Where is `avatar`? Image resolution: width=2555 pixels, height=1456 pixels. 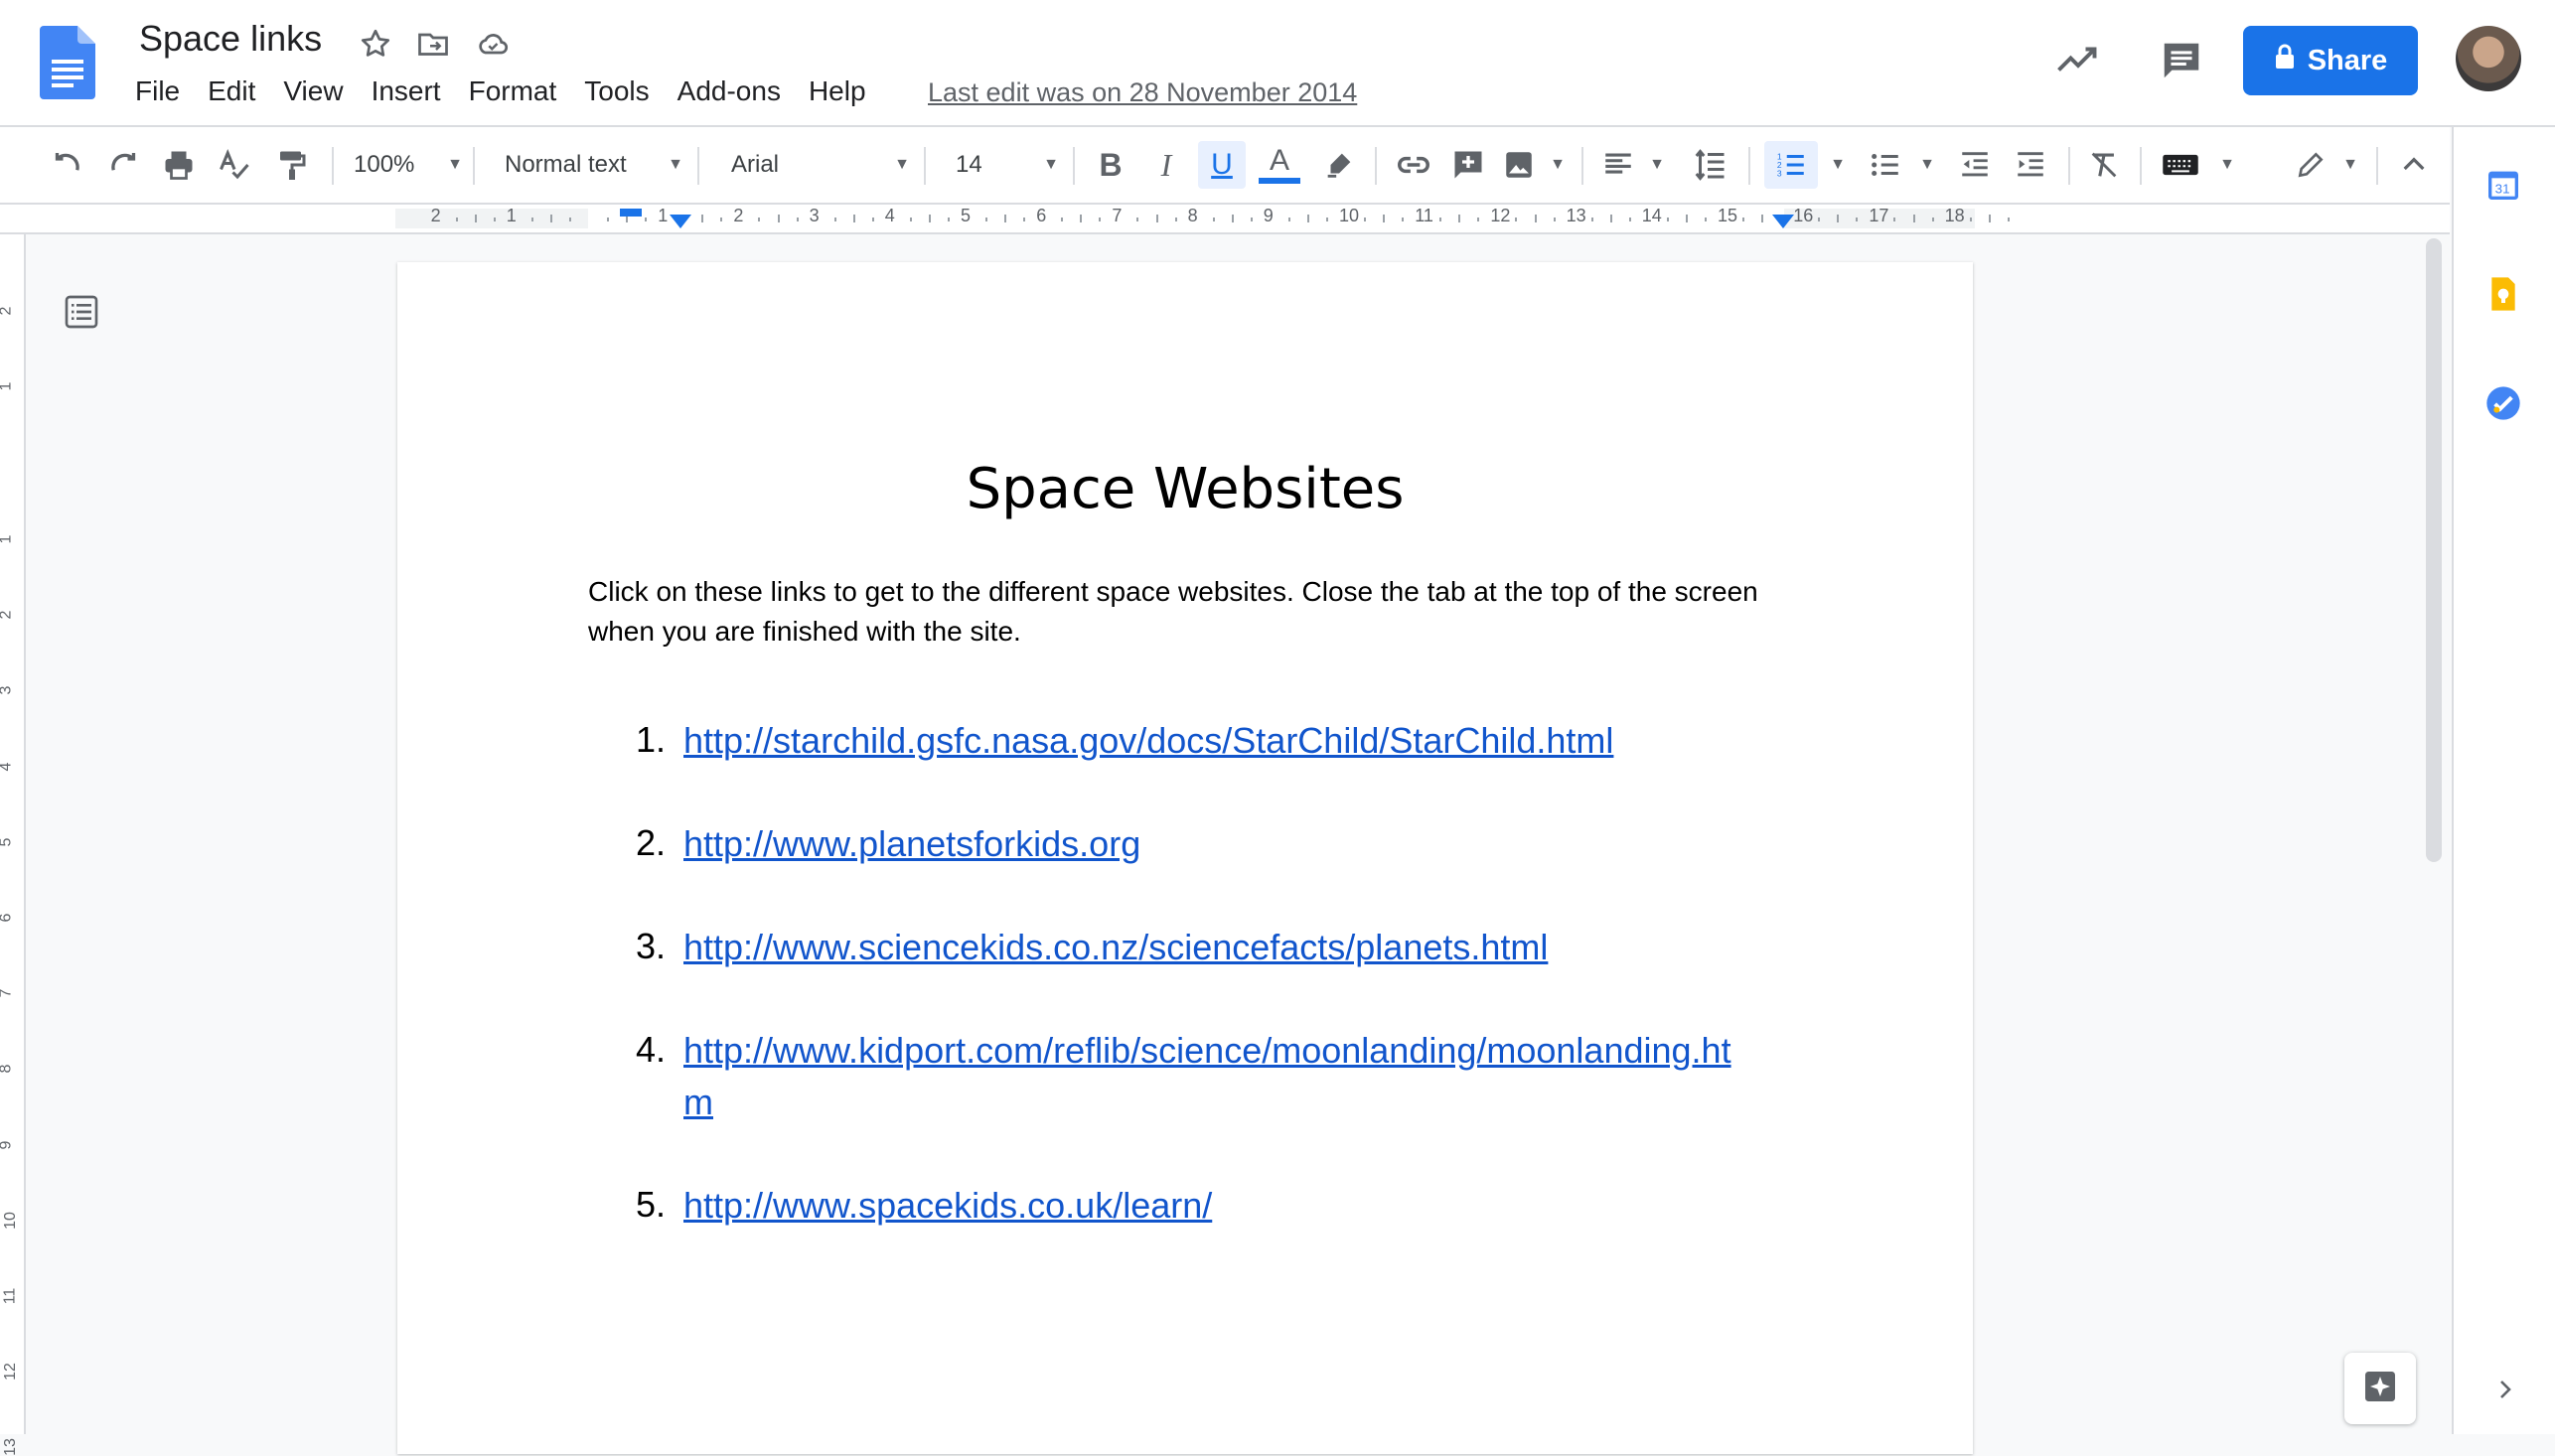
avatar is located at coordinates (2488, 58).